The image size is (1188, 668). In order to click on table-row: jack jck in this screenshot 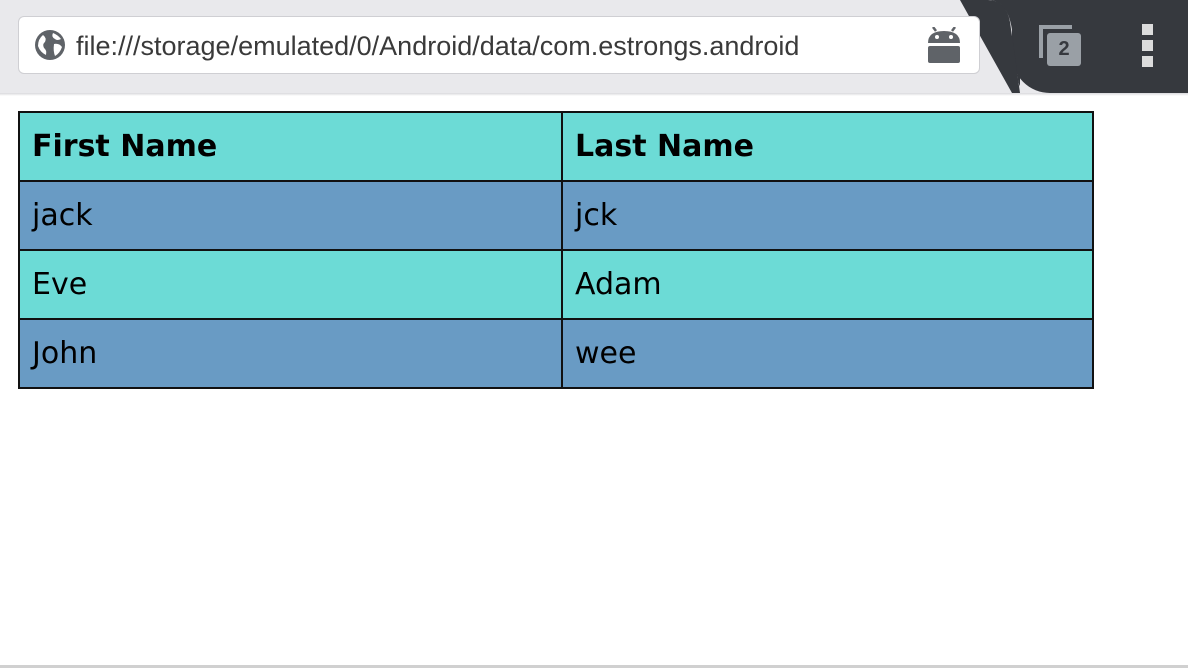, I will do `click(556, 215)`.